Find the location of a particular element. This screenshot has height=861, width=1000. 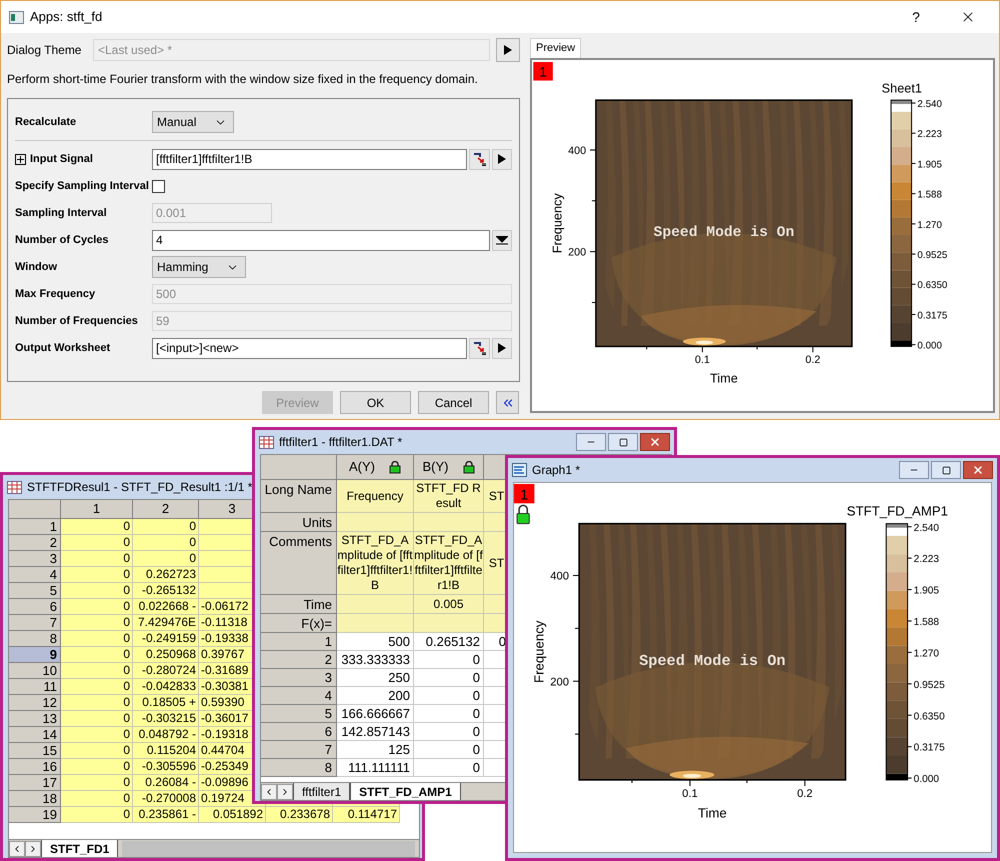

table-cell: -0.303215 is located at coordinates (166, 719).